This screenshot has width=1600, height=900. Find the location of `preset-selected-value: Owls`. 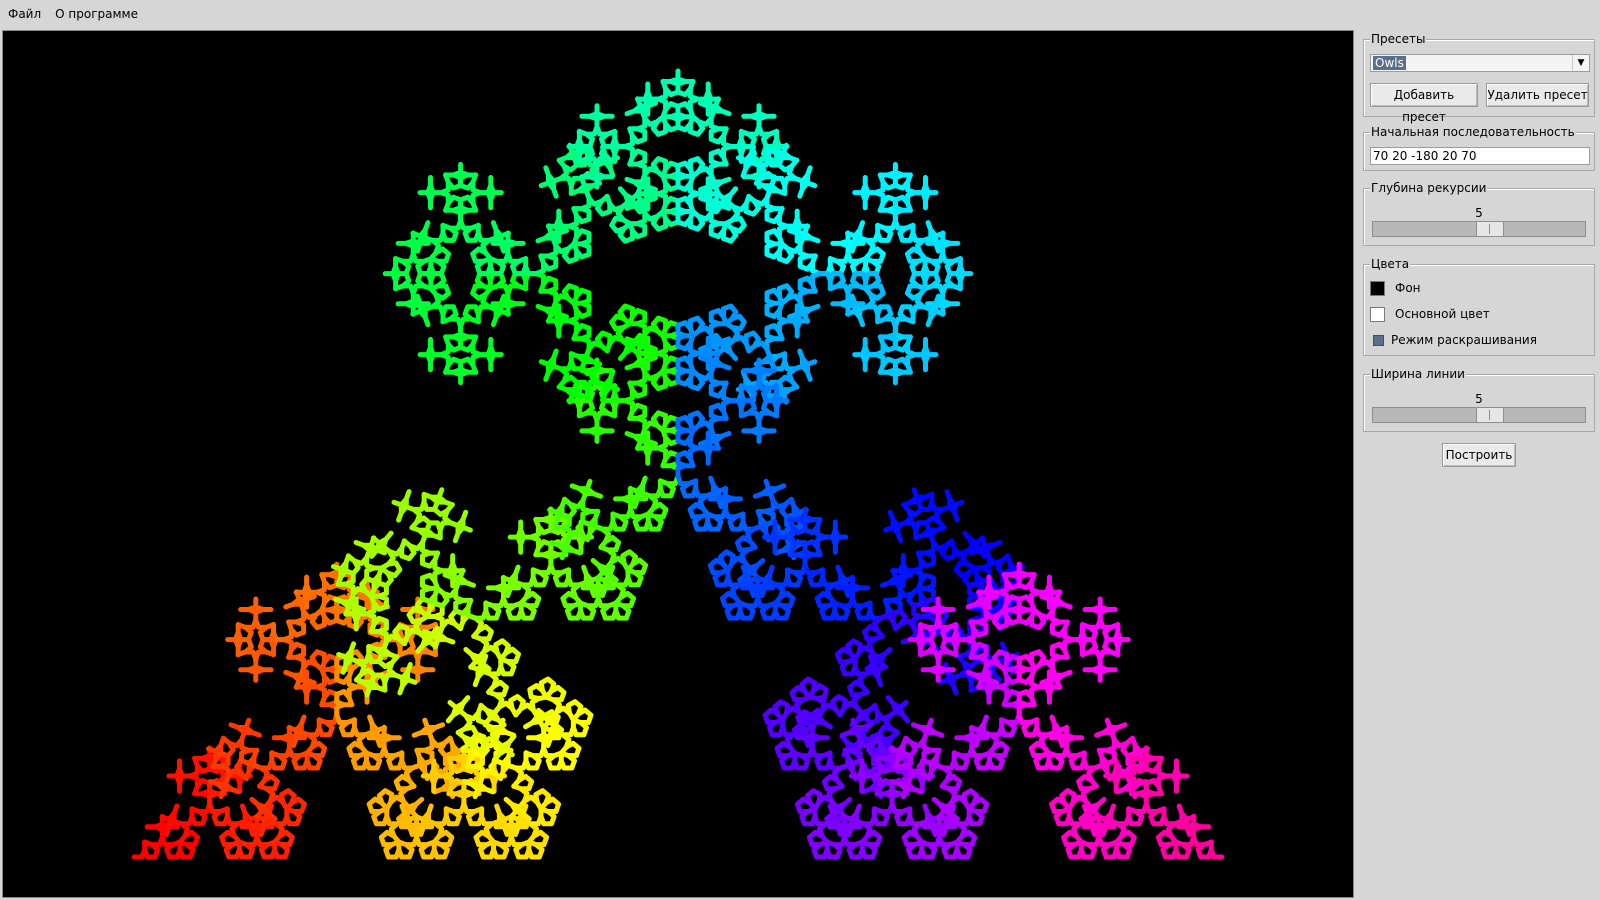

preset-selected-value: Owls is located at coordinates (1389, 63).